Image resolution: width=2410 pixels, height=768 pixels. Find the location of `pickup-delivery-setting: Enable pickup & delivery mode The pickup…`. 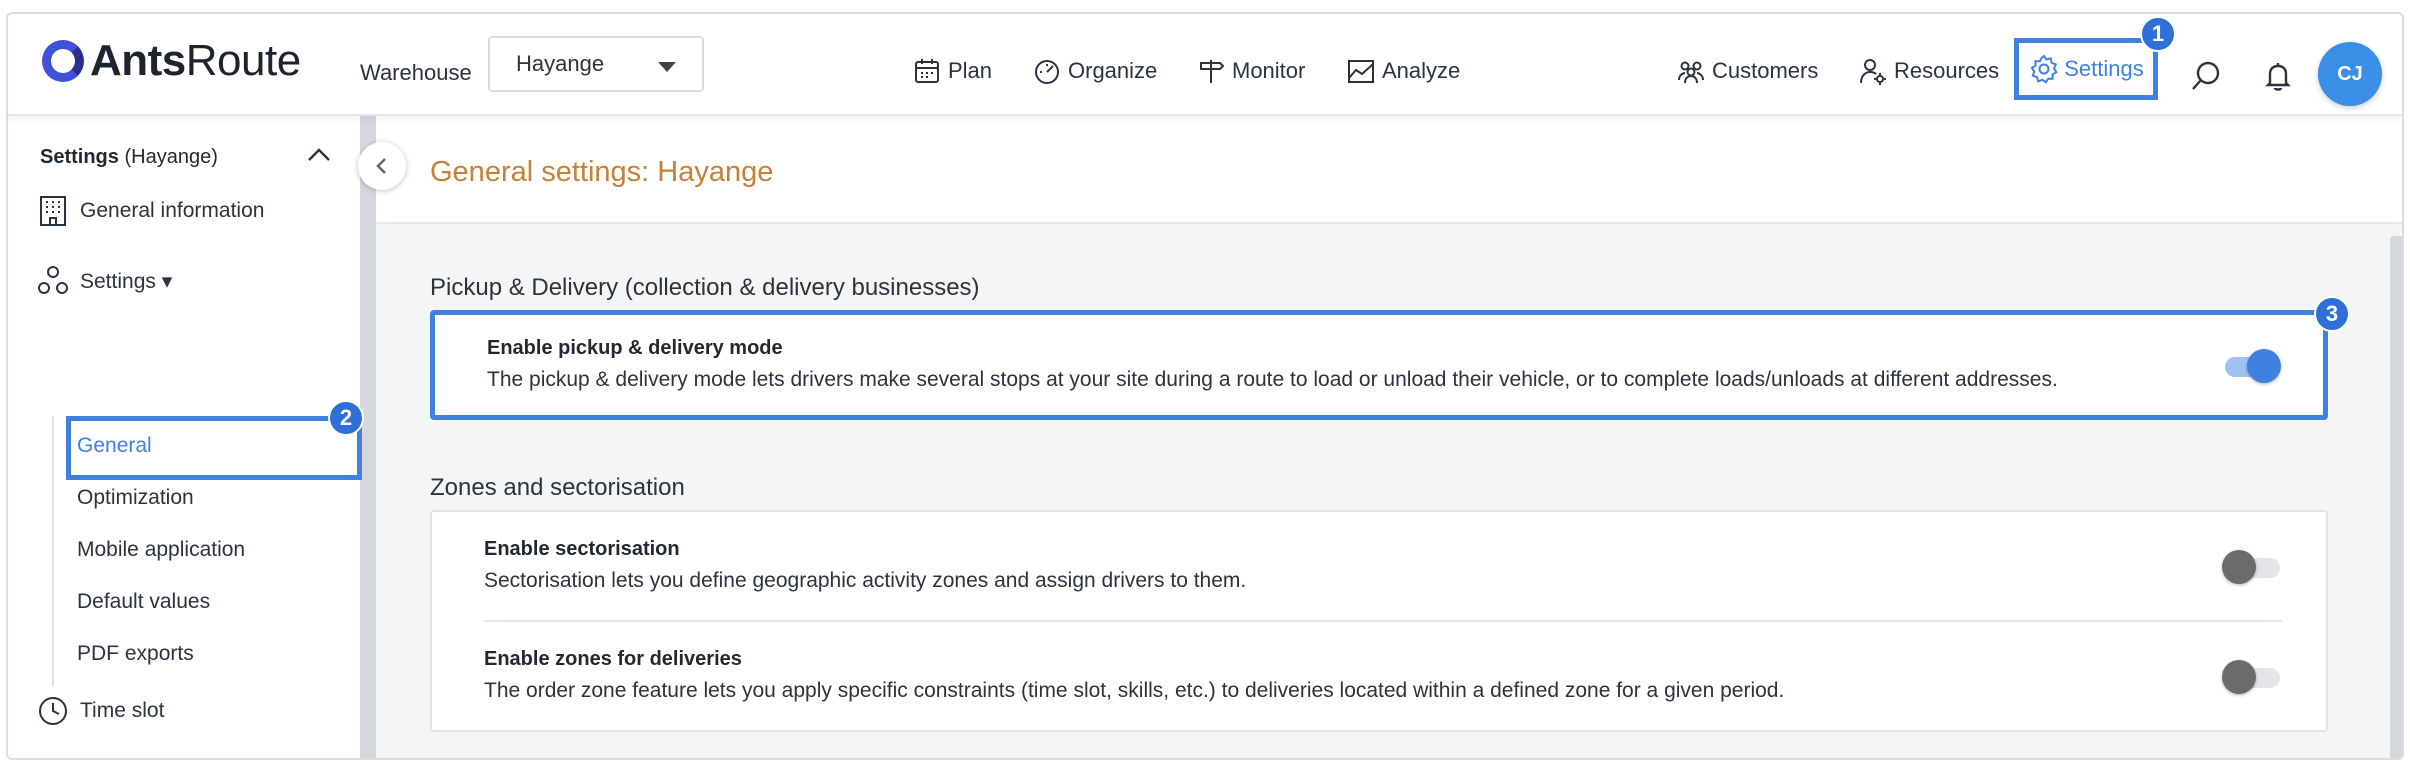

pickup-delivery-setting: Enable pickup & delivery mode The pickup… is located at coordinates (1272, 364).